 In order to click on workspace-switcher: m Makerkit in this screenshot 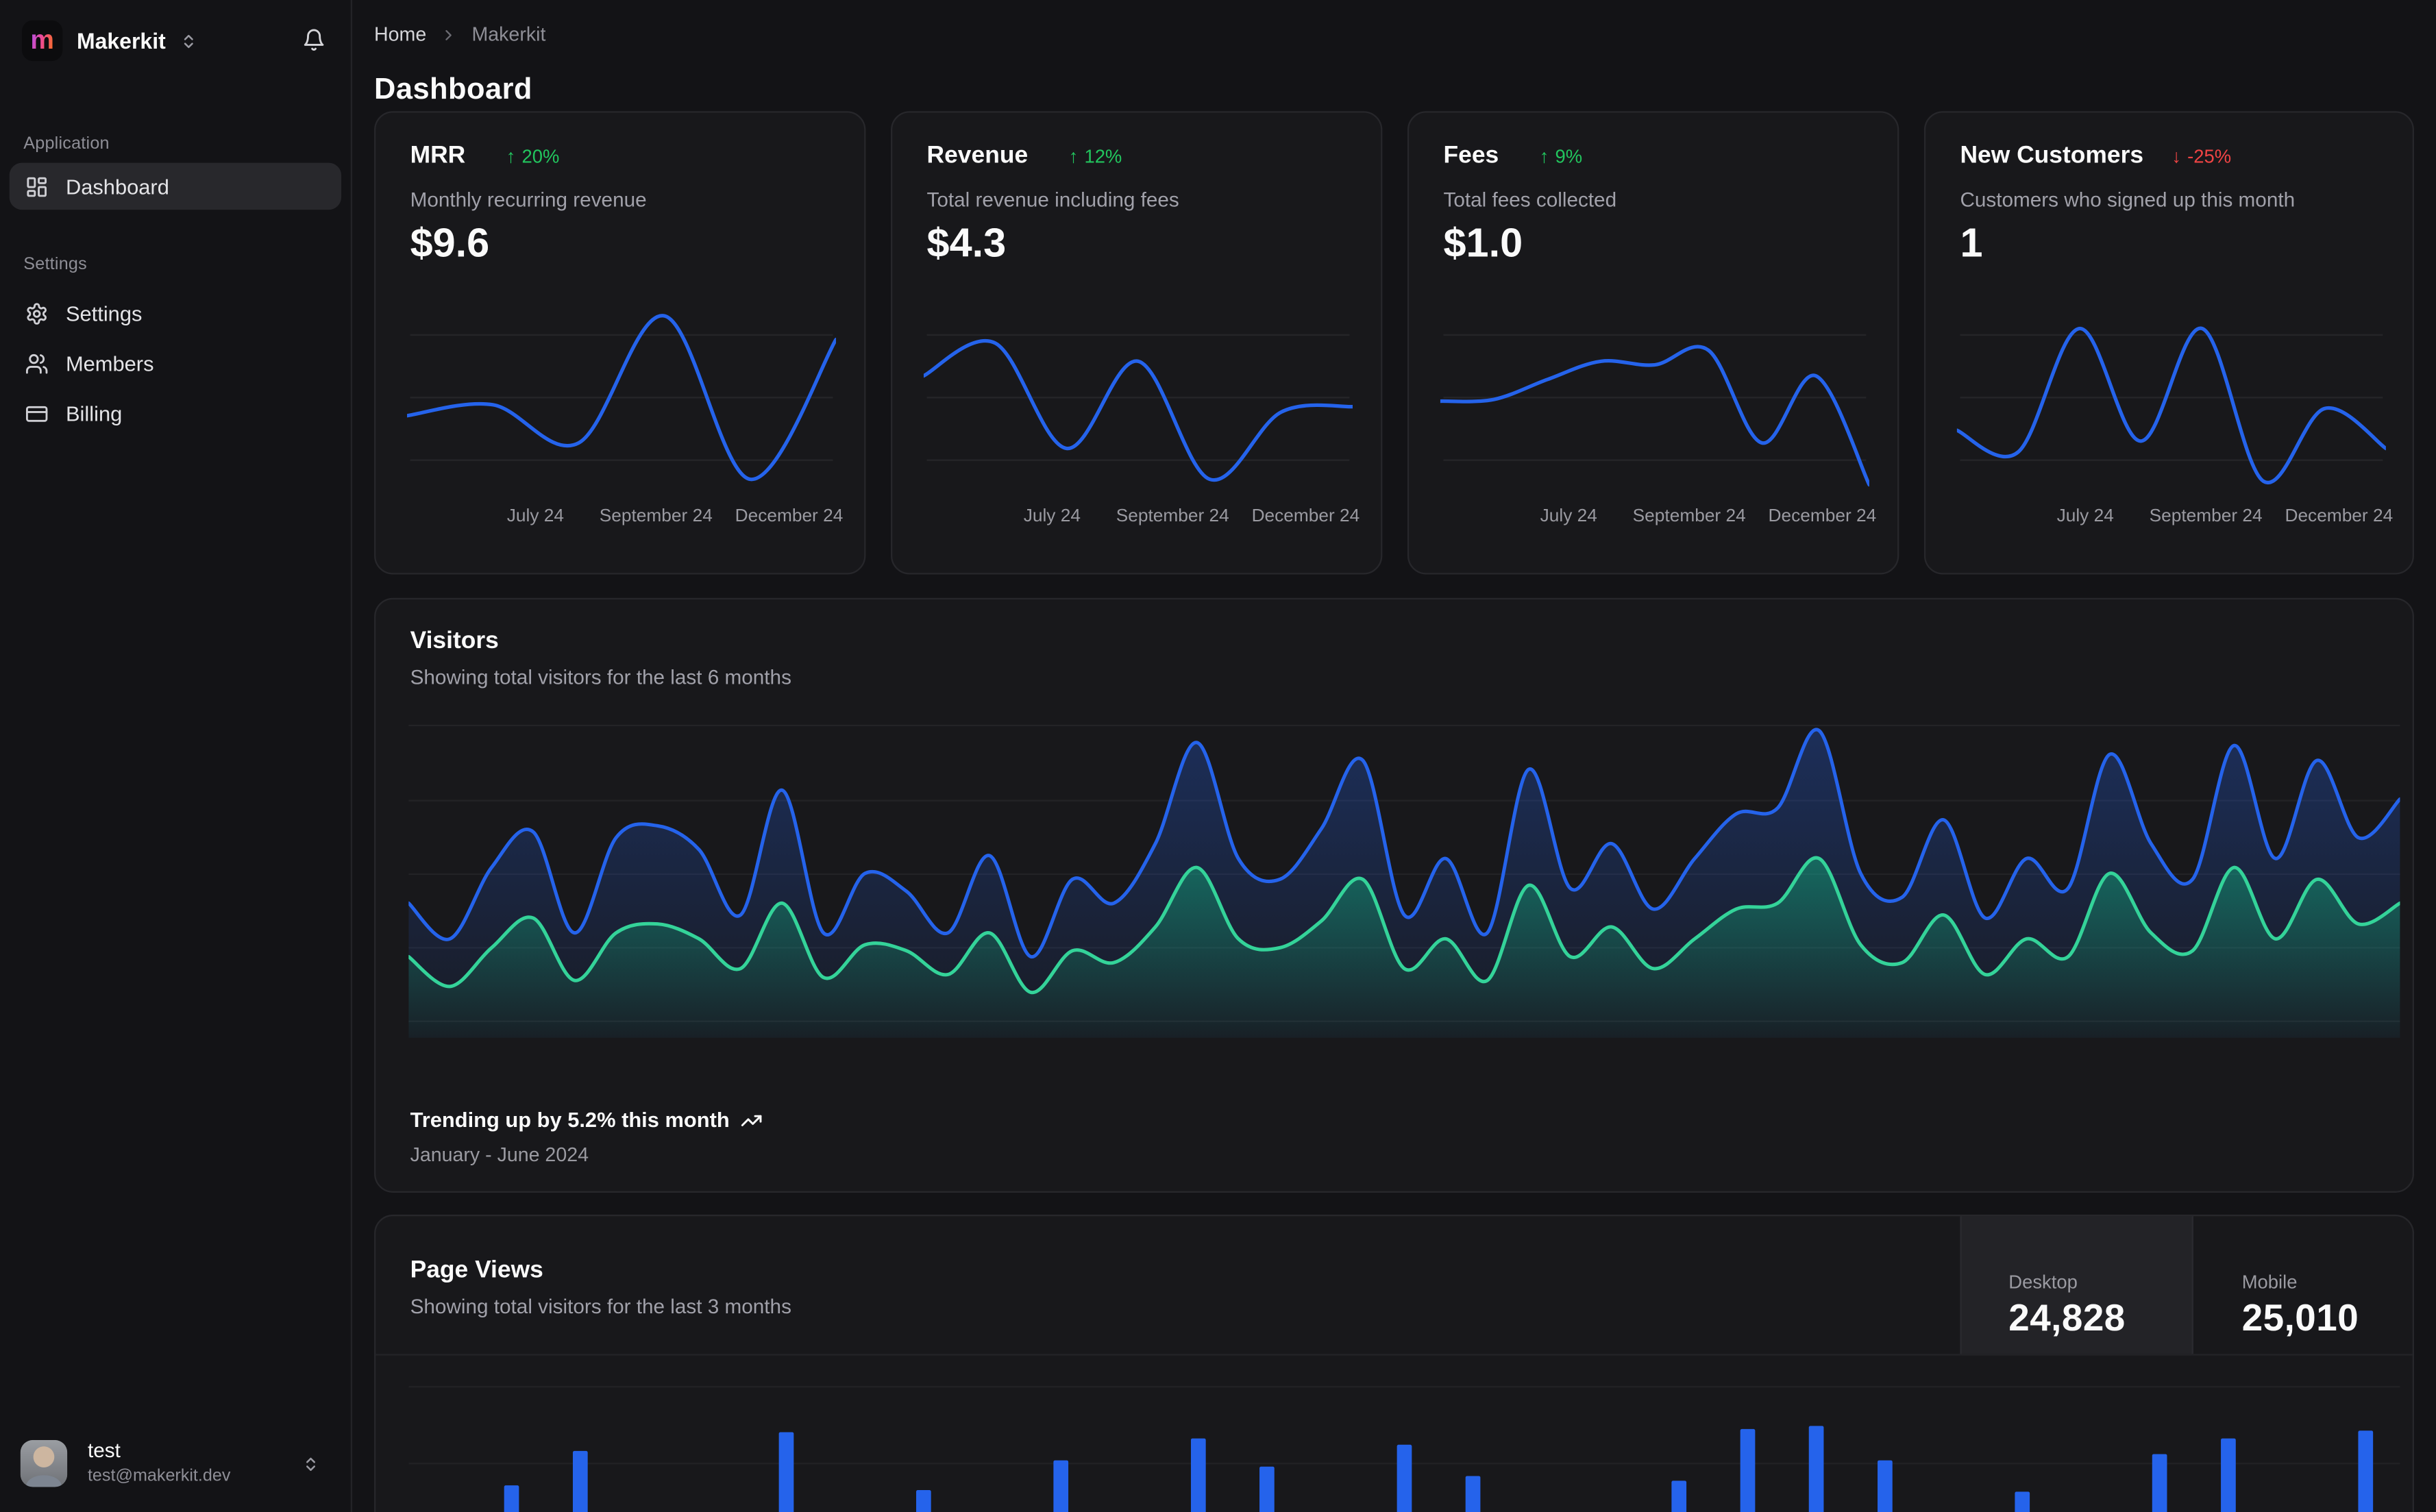, I will do `click(109, 41)`.